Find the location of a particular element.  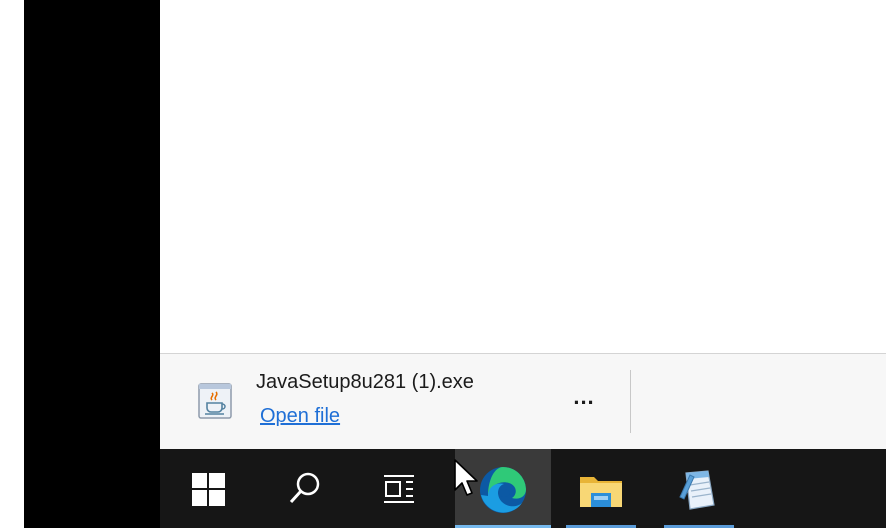

download-file-name: JavaSetup8u281 (1).exe is located at coordinates (365, 382).